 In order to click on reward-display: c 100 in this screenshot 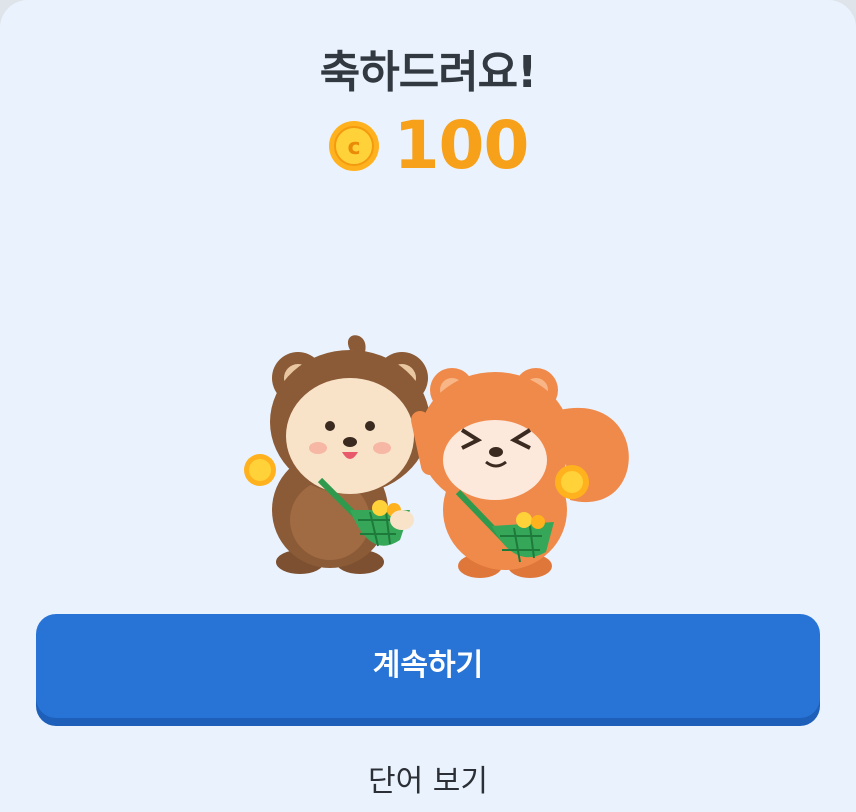, I will do `click(428, 146)`.